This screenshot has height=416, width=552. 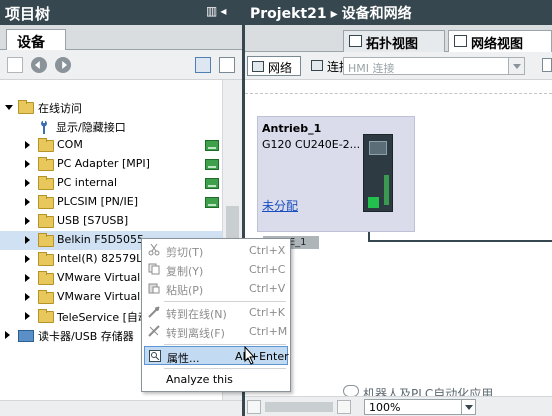 I want to click on wrench-icon, so click(x=44, y=127).